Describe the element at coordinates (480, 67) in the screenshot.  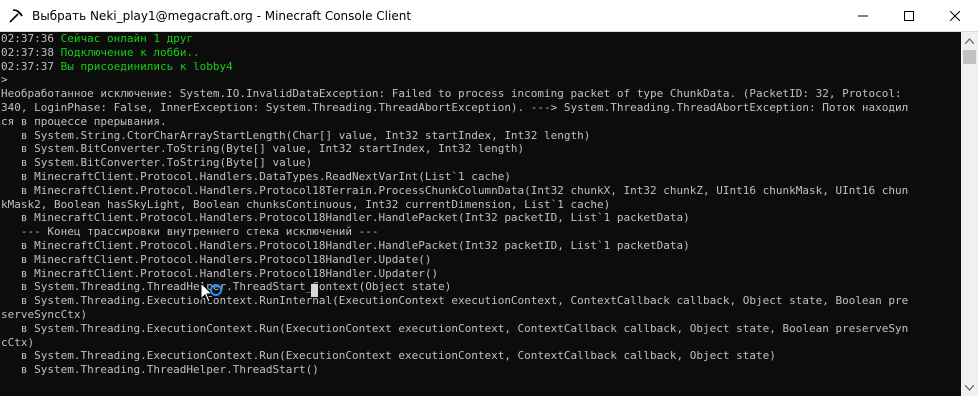
I see `log-line: 02:37:37 Вы присоединились к lobby4` at that location.